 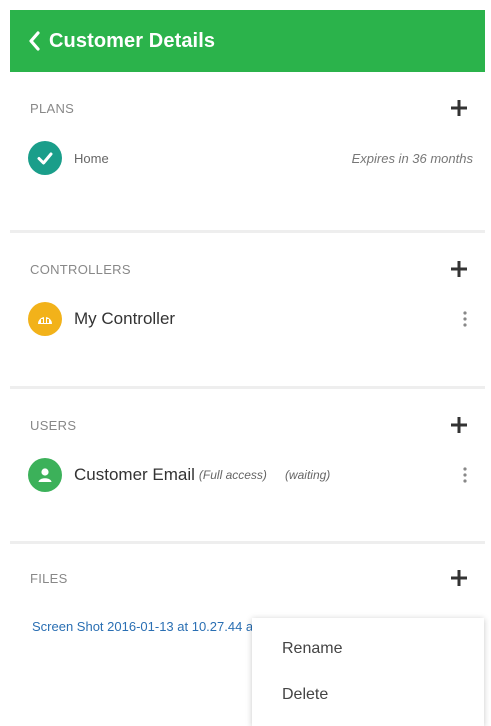 What do you see at coordinates (247, 319) in the screenshot?
I see `controller-row: My Controller` at bounding box center [247, 319].